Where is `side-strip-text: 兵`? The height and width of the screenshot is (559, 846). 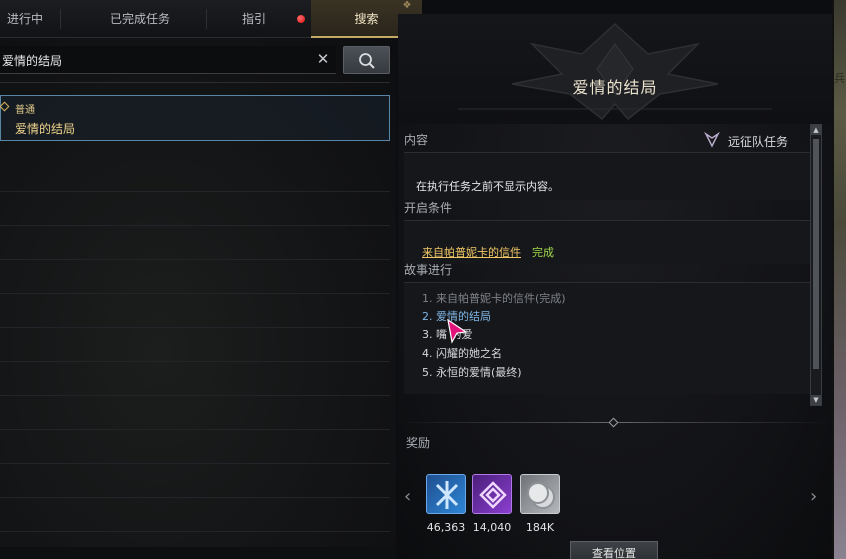
side-strip-text: 兵 is located at coordinates (839, 78).